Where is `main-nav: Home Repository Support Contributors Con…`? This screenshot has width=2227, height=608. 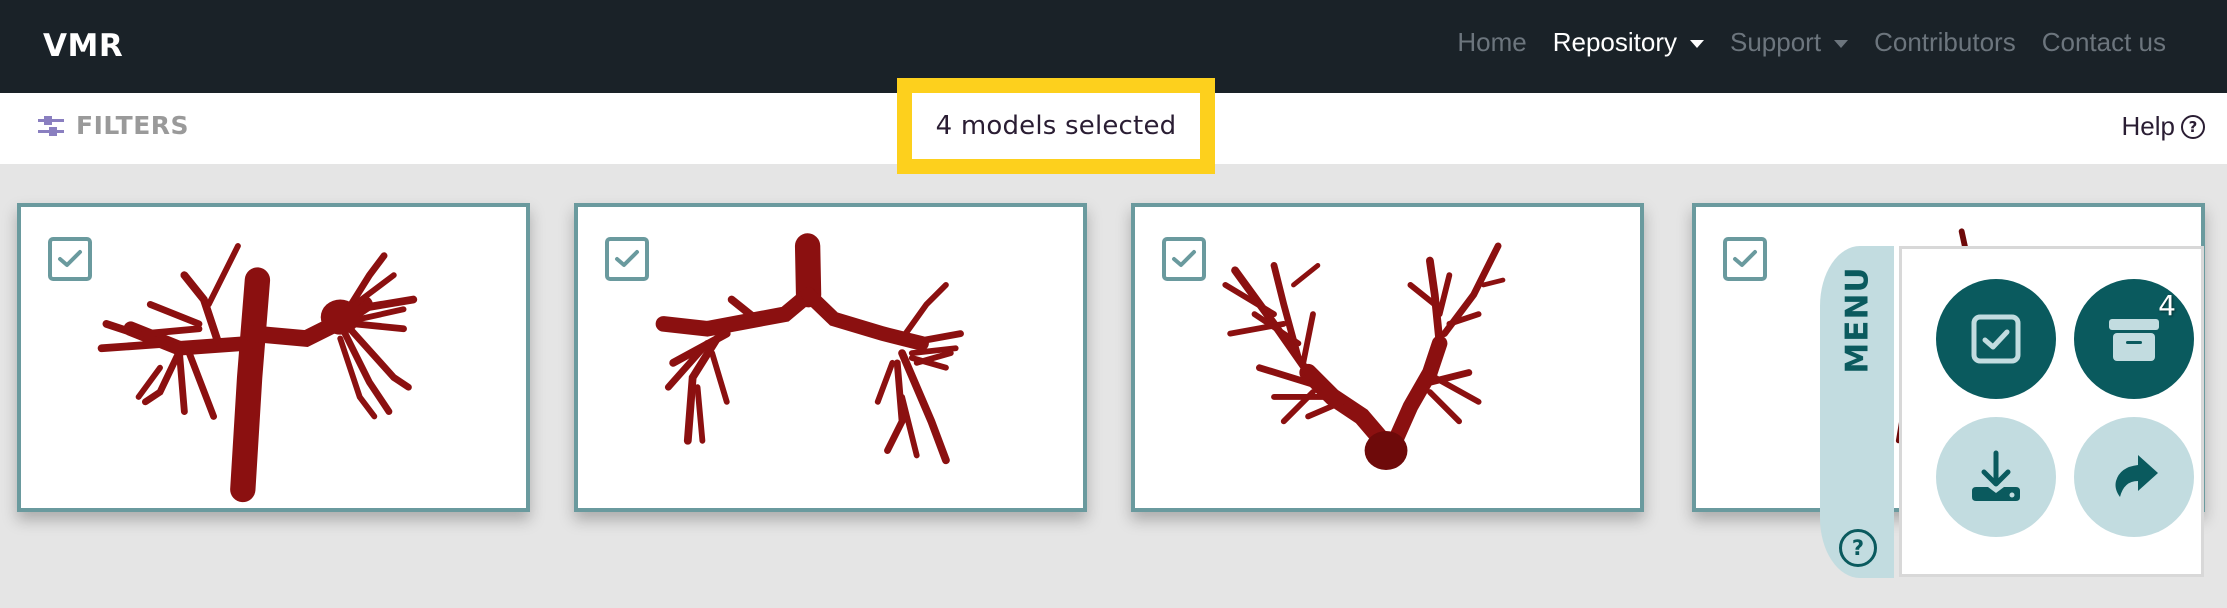 main-nav: Home Repository Support Contributors Con… is located at coordinates (1798, 42).